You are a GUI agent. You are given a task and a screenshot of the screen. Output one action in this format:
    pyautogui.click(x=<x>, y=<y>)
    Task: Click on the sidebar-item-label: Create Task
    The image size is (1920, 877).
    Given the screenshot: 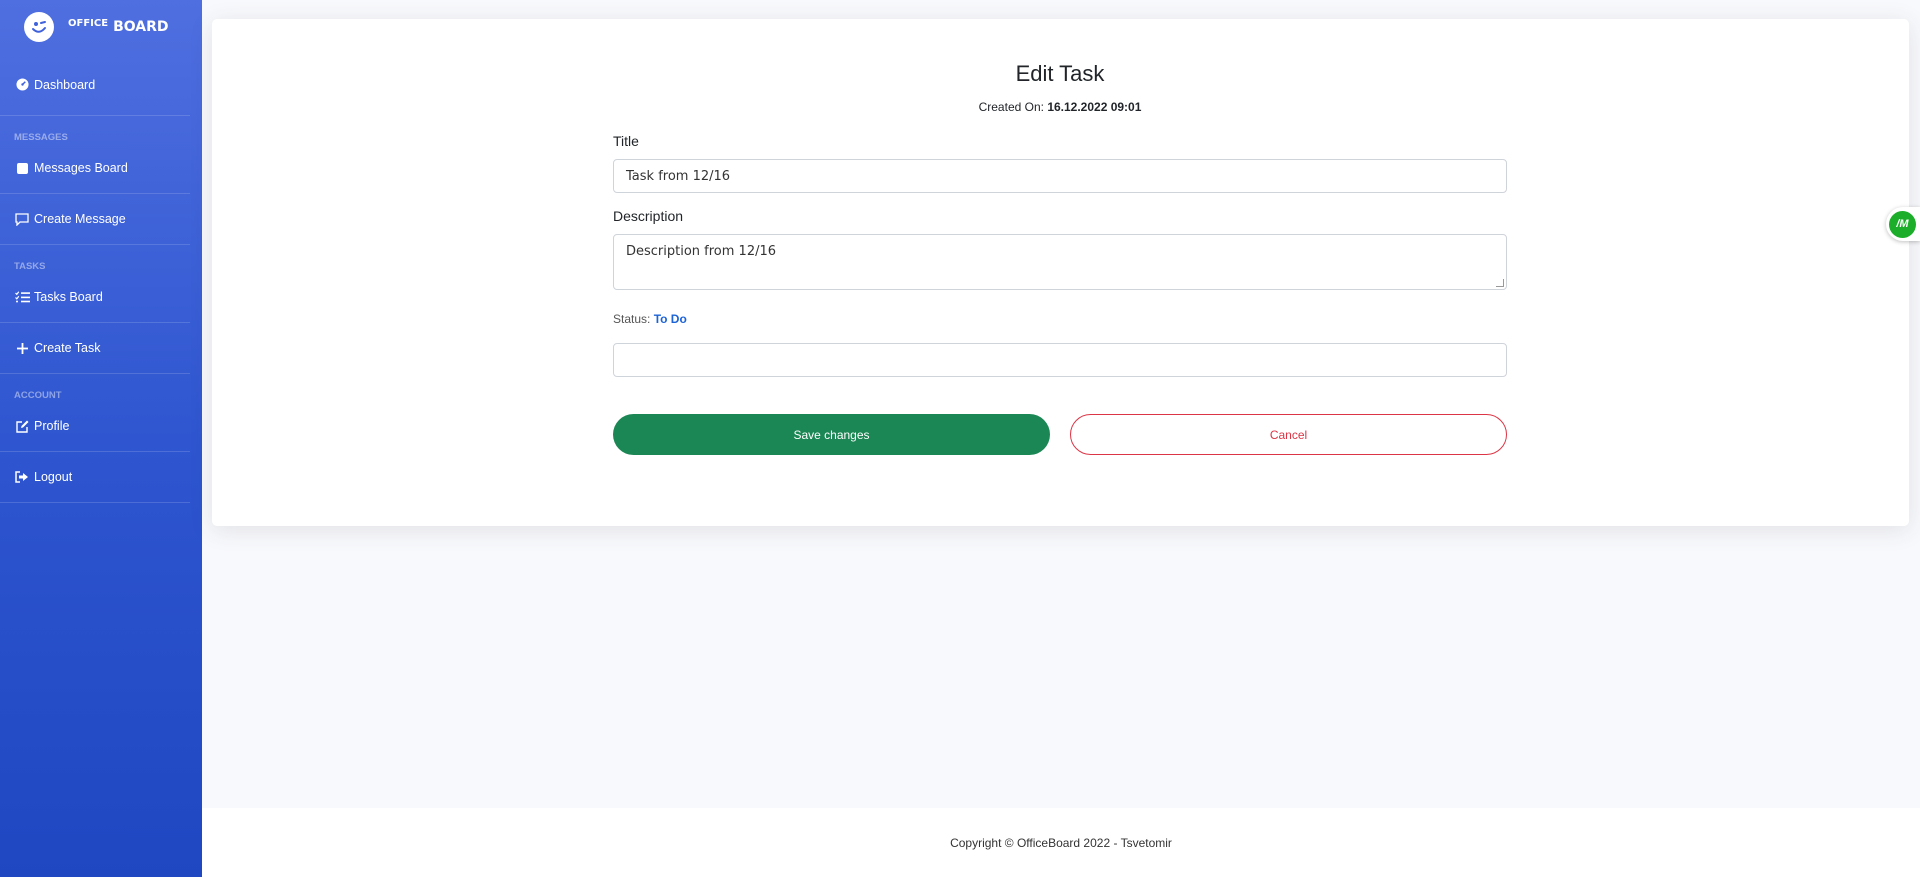 What is the action you would take?
    pyautogui.click(x=67, y=348)
    